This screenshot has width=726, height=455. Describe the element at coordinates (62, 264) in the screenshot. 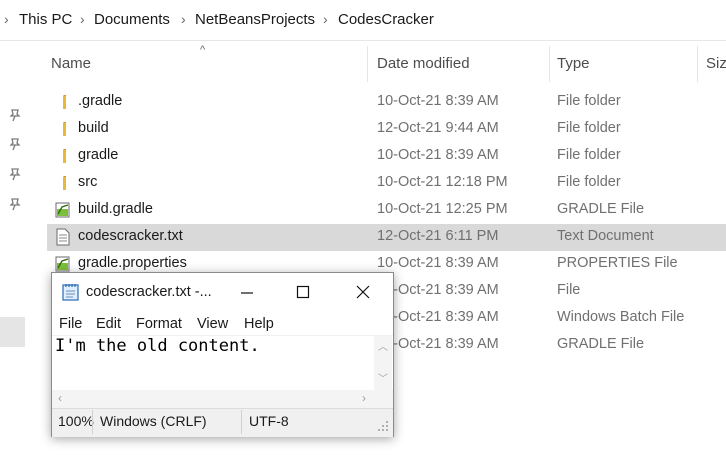

I see `properties-file-icon` at that location.